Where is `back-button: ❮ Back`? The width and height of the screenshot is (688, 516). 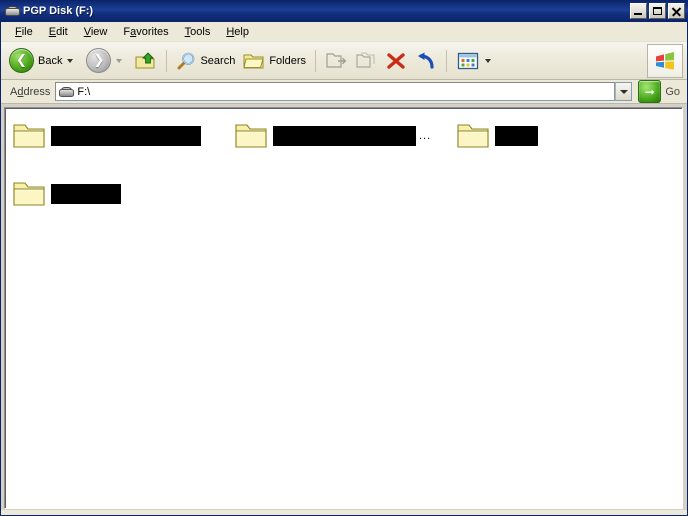 back-button: ❮ Back is located at coordinates (43, 61).